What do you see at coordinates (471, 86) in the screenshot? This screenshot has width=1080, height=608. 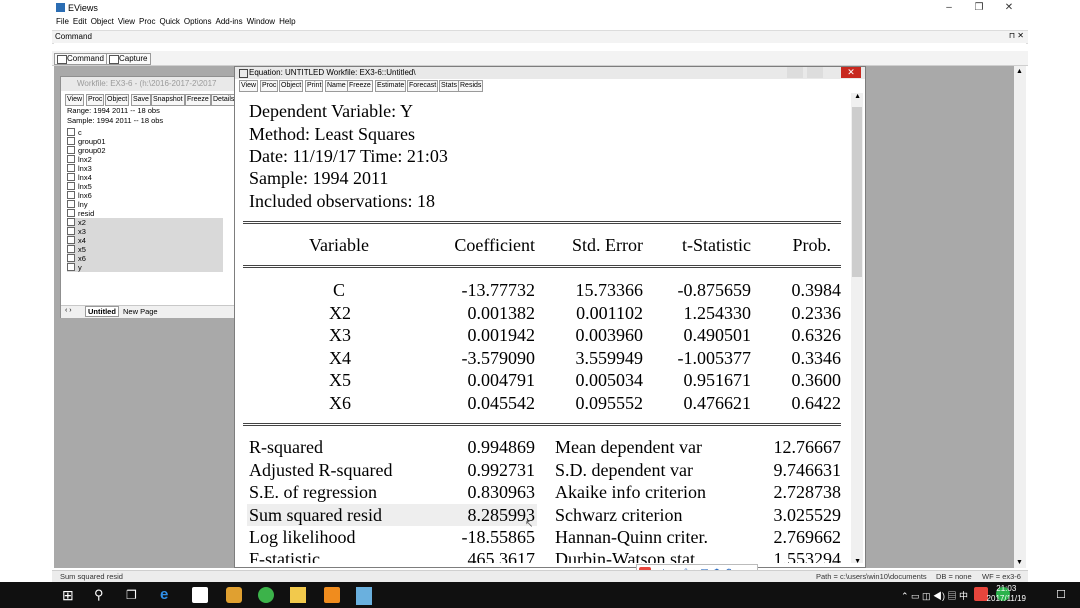 I see `eq-resids-button: Resids` at bounding box center [471, 86].